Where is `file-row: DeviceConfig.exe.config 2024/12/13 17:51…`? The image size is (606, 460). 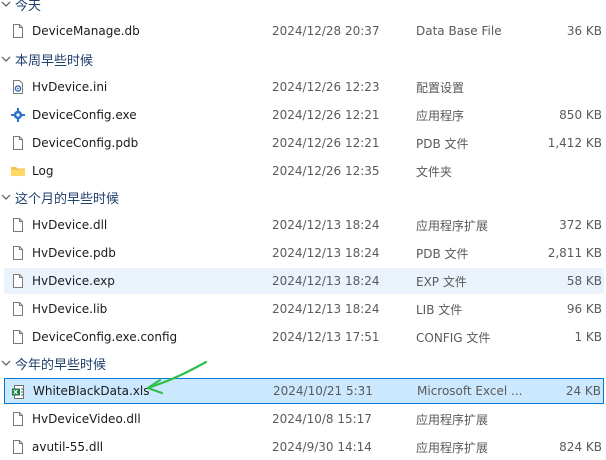 file-row: DeviceConfig.exe.config 2024/12/13 17:51… is located at coordinates (304, 337).